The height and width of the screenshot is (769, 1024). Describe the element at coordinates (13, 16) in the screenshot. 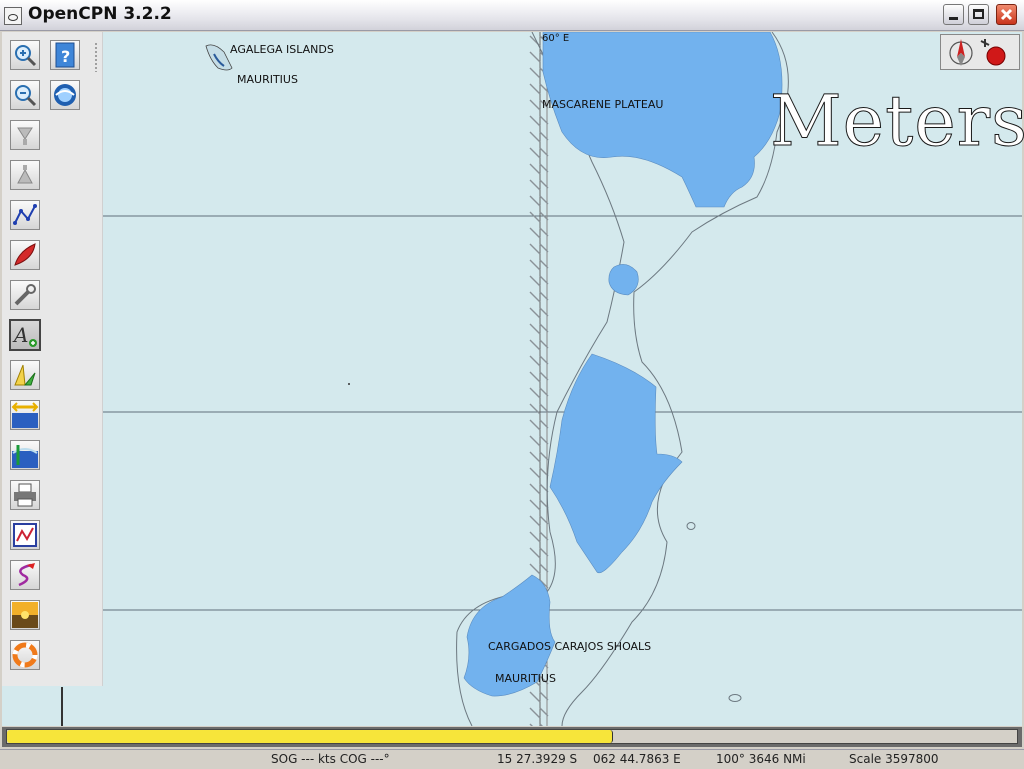

I see `opencpn-app-icon` at that location.